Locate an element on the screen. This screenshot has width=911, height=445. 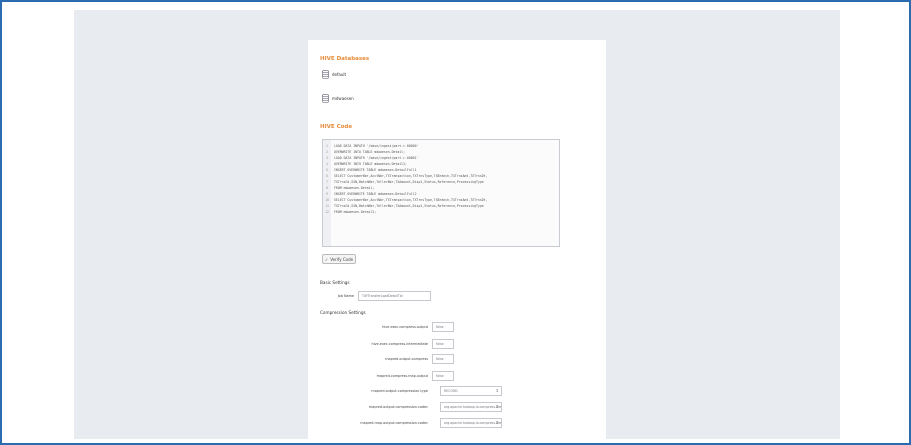
database-item-default: default is located at coordinates (334, 74).